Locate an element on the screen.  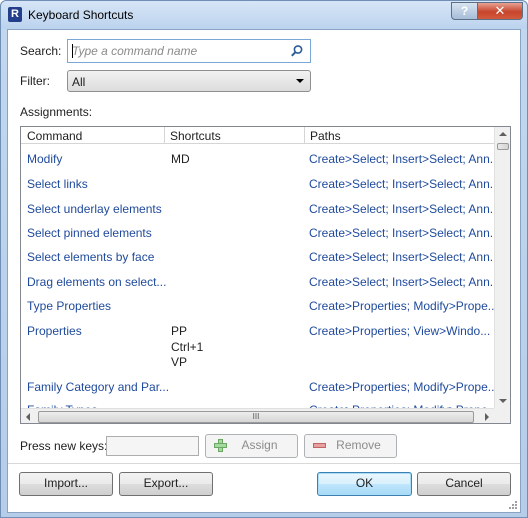
command-cell: Select pinned elements is located at coordinates (89, 233).